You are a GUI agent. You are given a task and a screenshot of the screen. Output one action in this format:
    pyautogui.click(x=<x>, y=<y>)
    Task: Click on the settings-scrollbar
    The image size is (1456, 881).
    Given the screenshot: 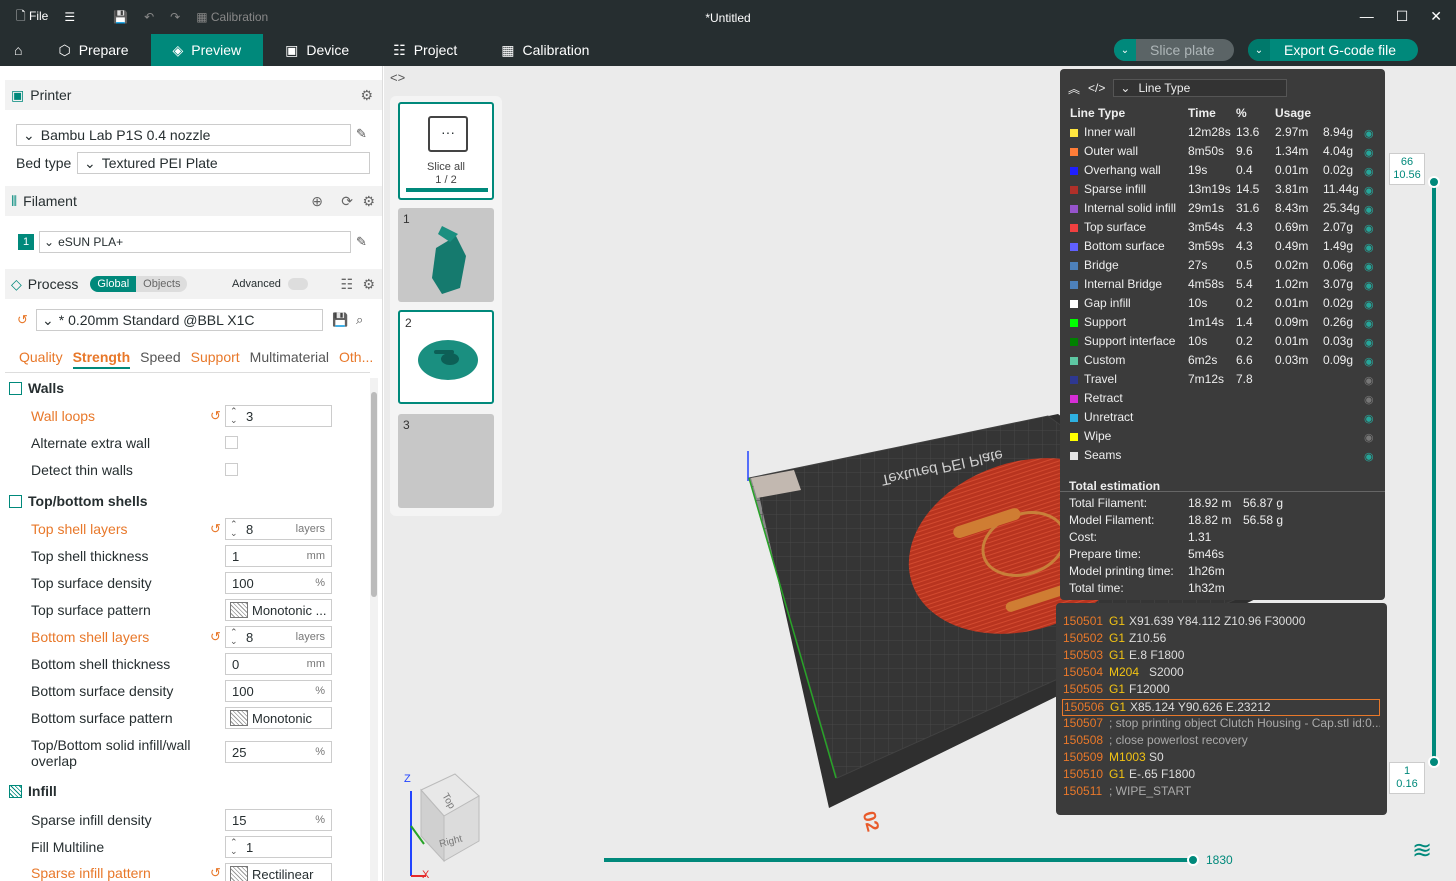 What is the action you would take?
    pyautogui.click(x=374, y=629)
    